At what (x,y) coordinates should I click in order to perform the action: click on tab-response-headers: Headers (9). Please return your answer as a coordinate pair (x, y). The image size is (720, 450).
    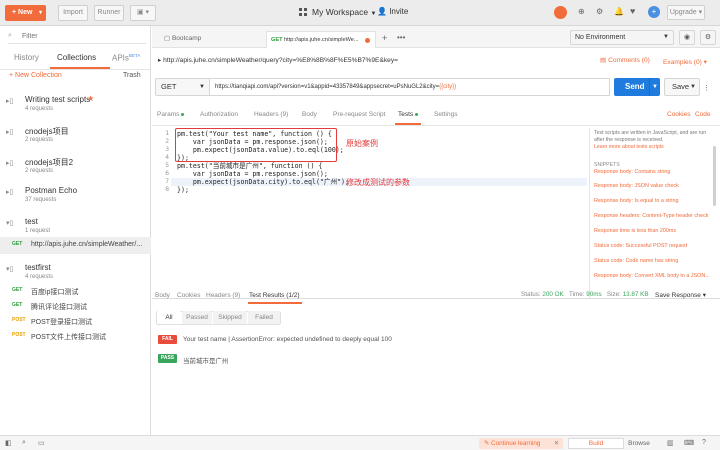
    Looking at the image, I should click on (223, 295).